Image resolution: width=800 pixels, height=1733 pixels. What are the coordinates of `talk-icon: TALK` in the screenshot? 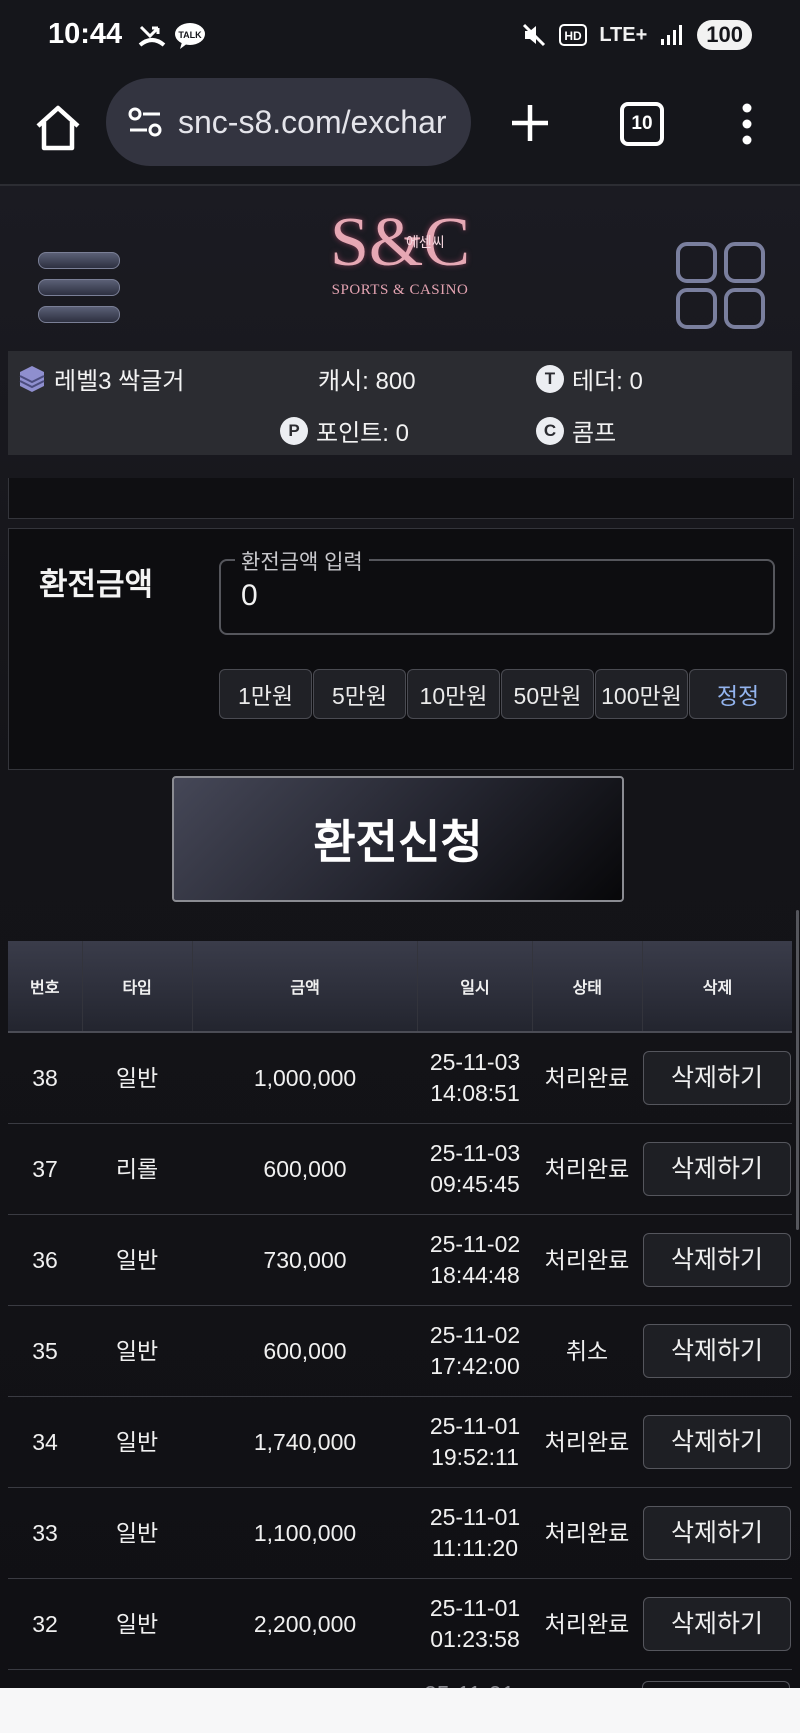 It's located at (190, 36).